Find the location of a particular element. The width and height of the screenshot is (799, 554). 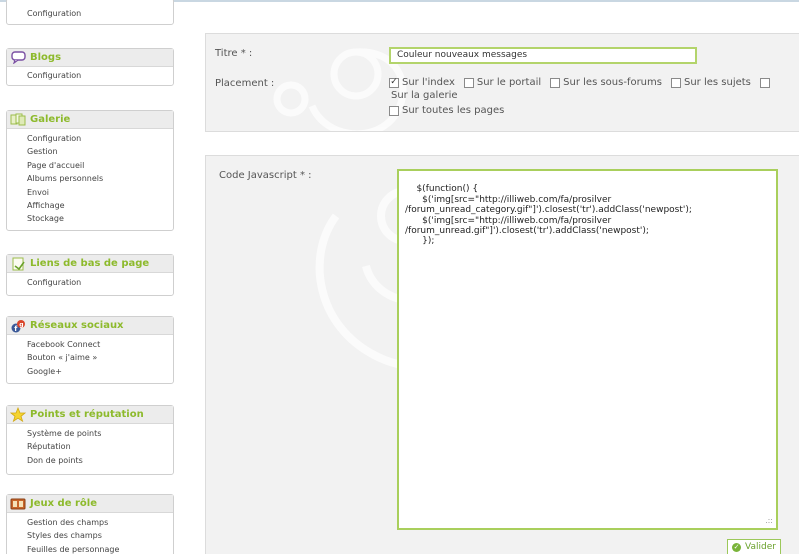

sidebar-item-feuilles-de-personnage: Feuilles de personnage is located at coordinates (90, 548).